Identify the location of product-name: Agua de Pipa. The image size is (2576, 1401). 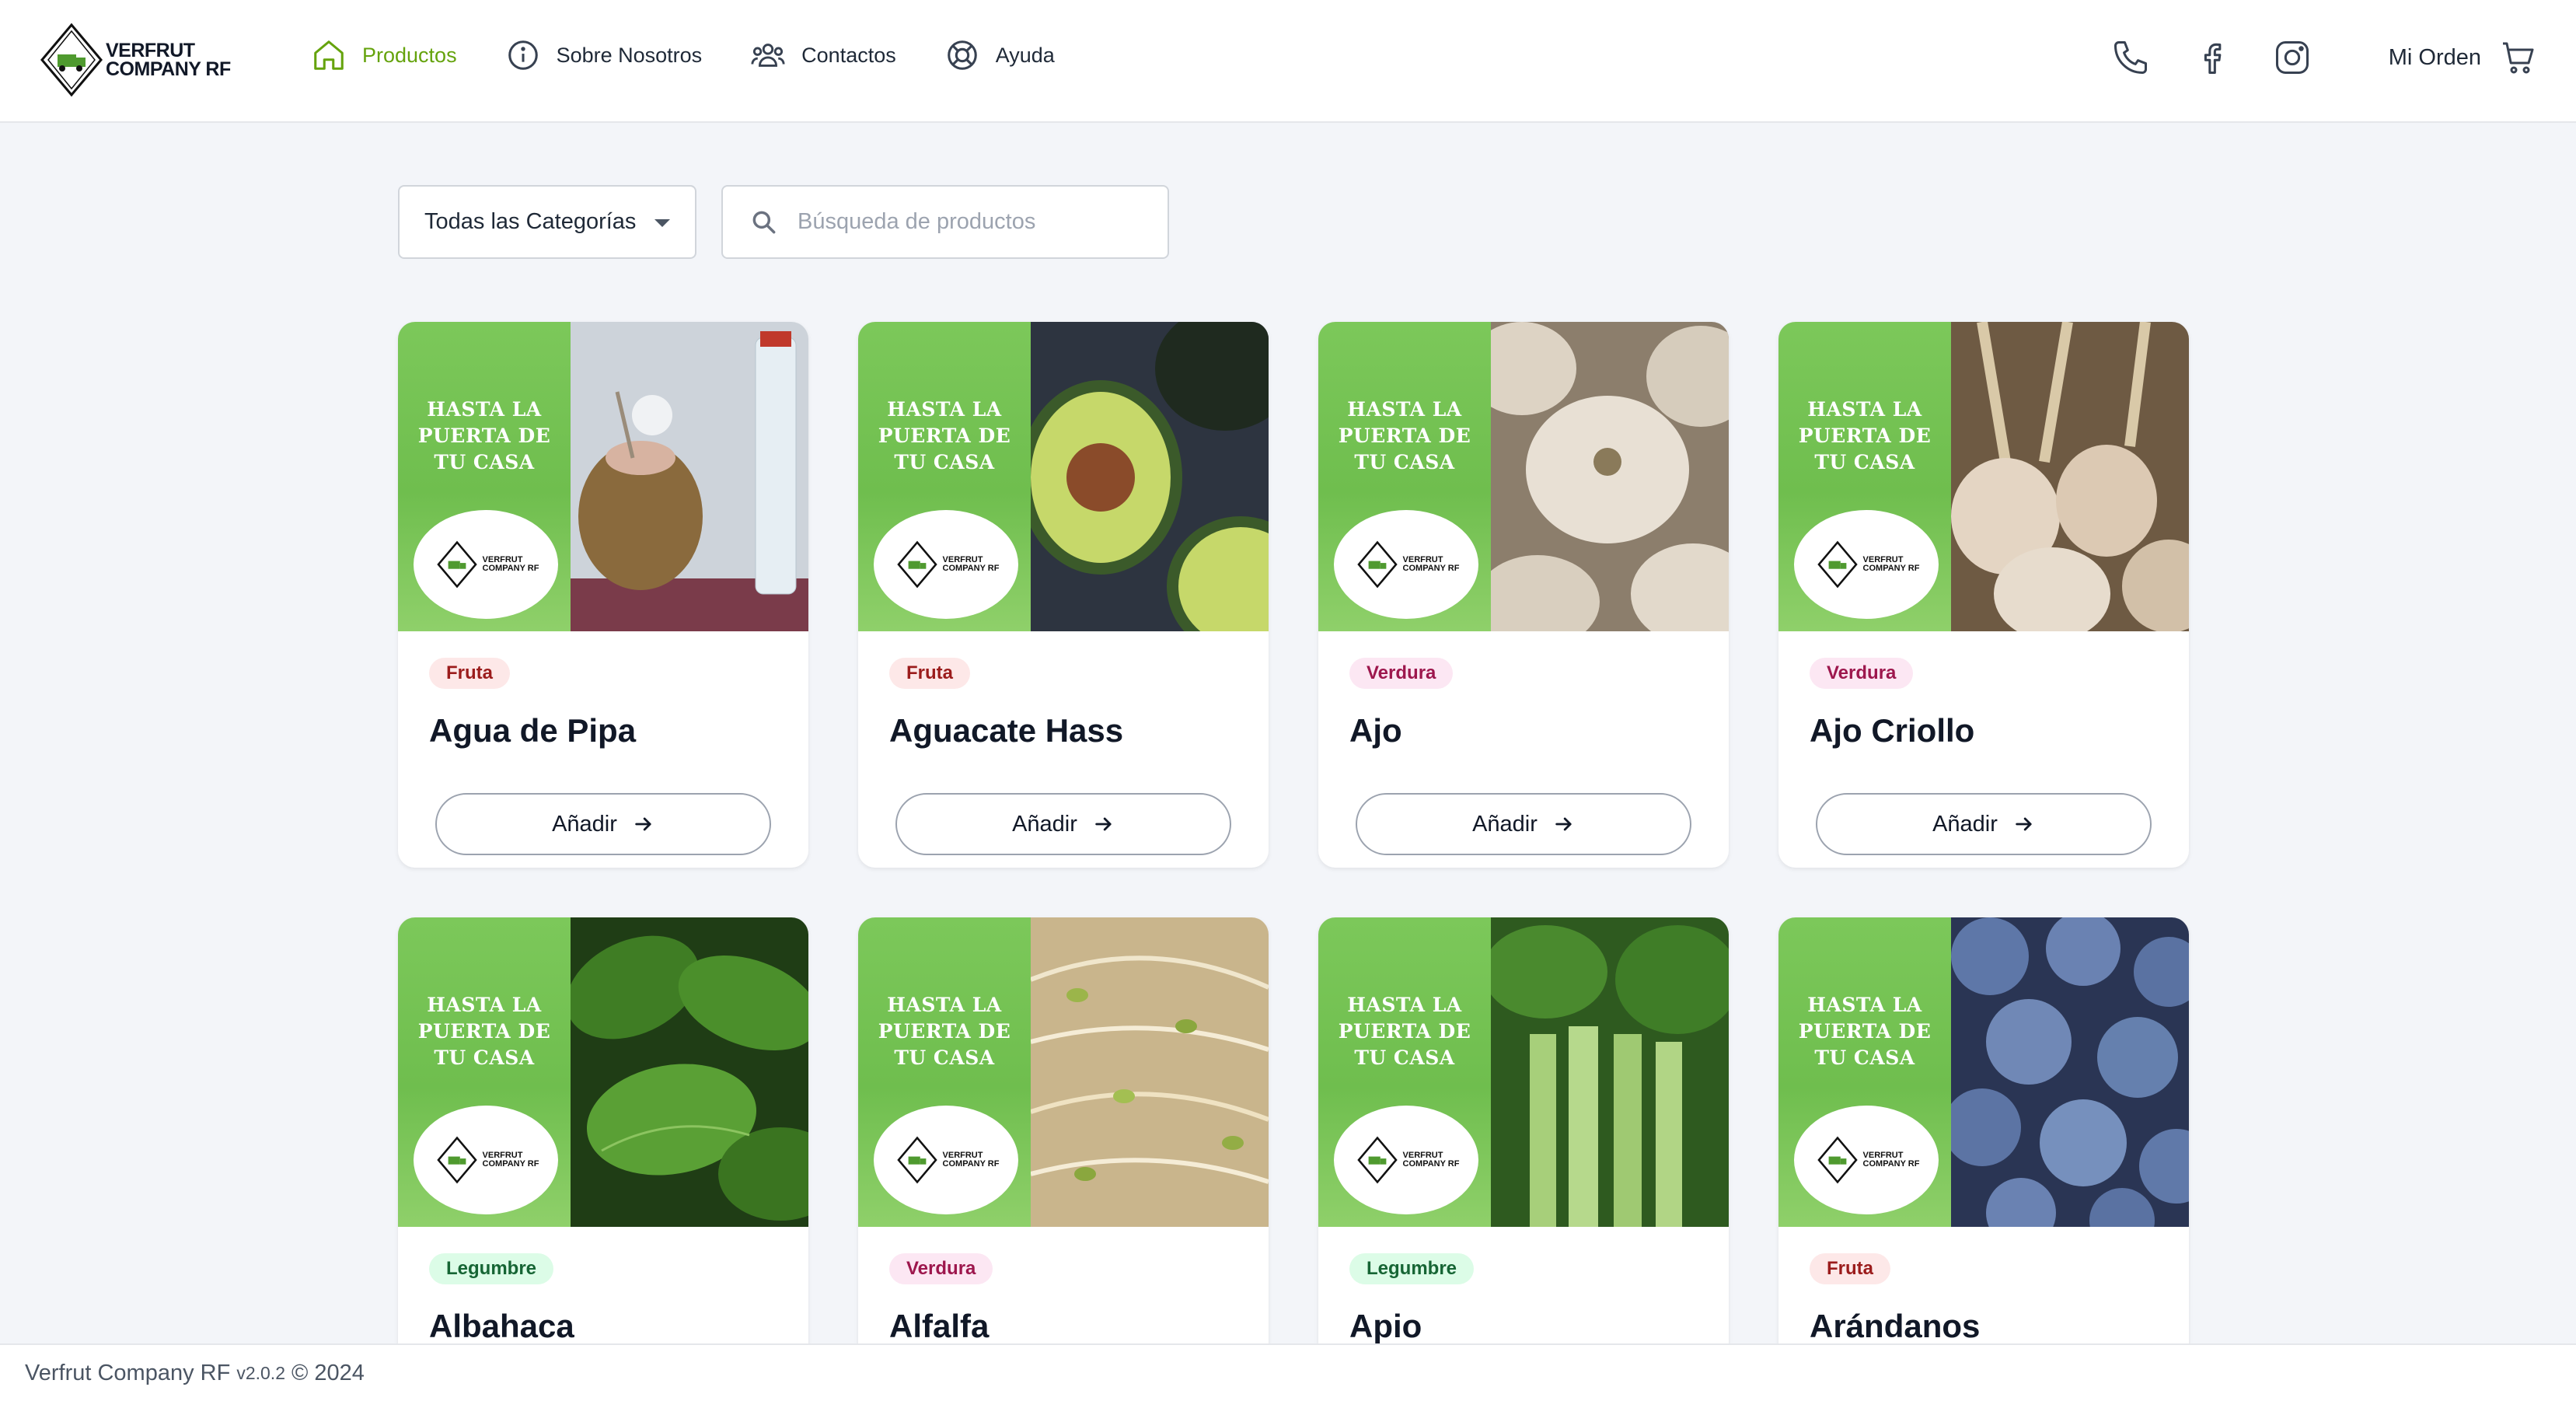
(533, 730).